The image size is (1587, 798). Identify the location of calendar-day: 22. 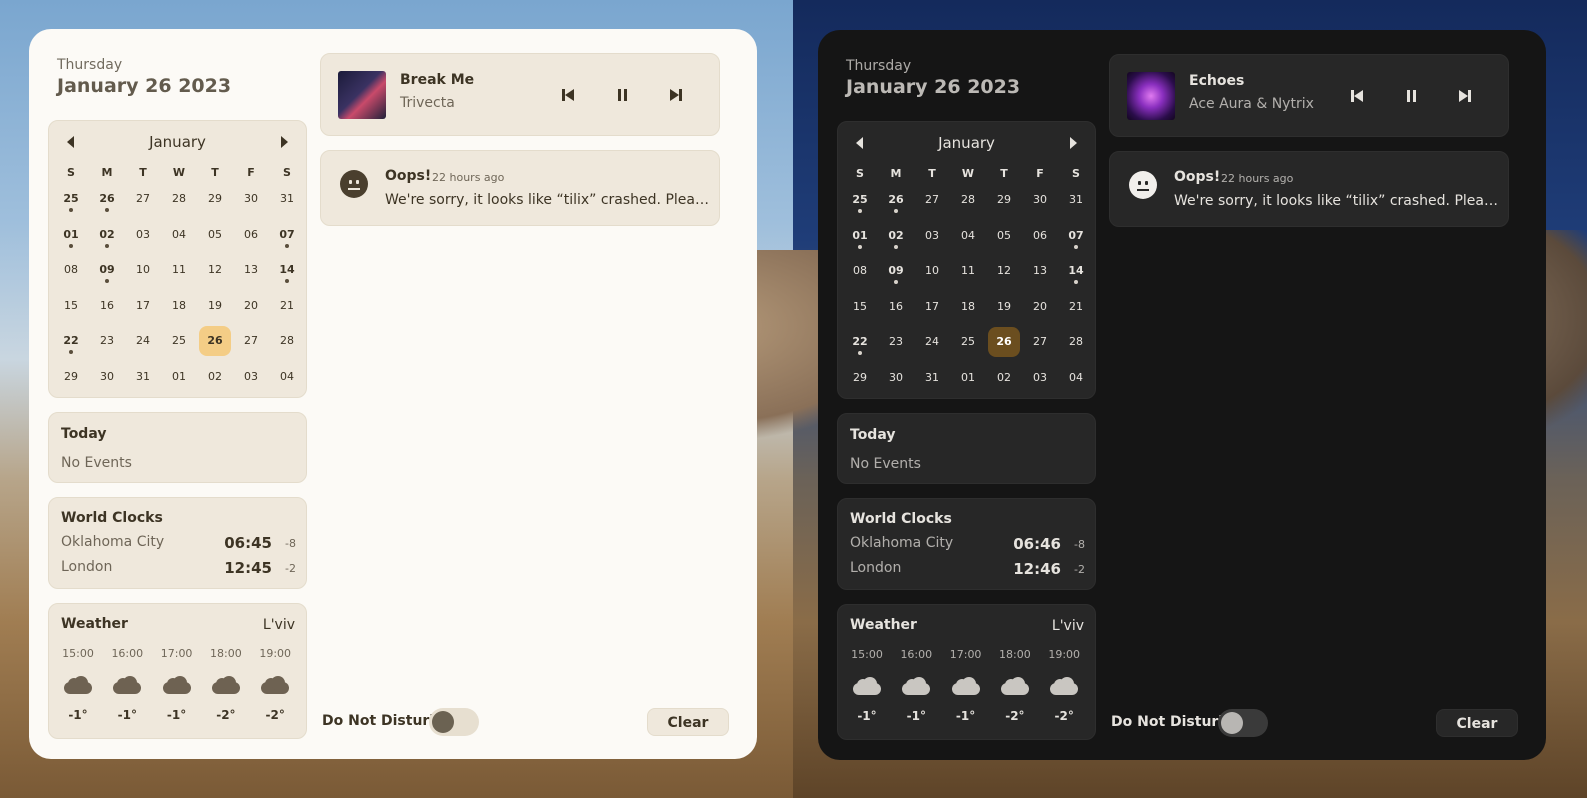
(71, 344).